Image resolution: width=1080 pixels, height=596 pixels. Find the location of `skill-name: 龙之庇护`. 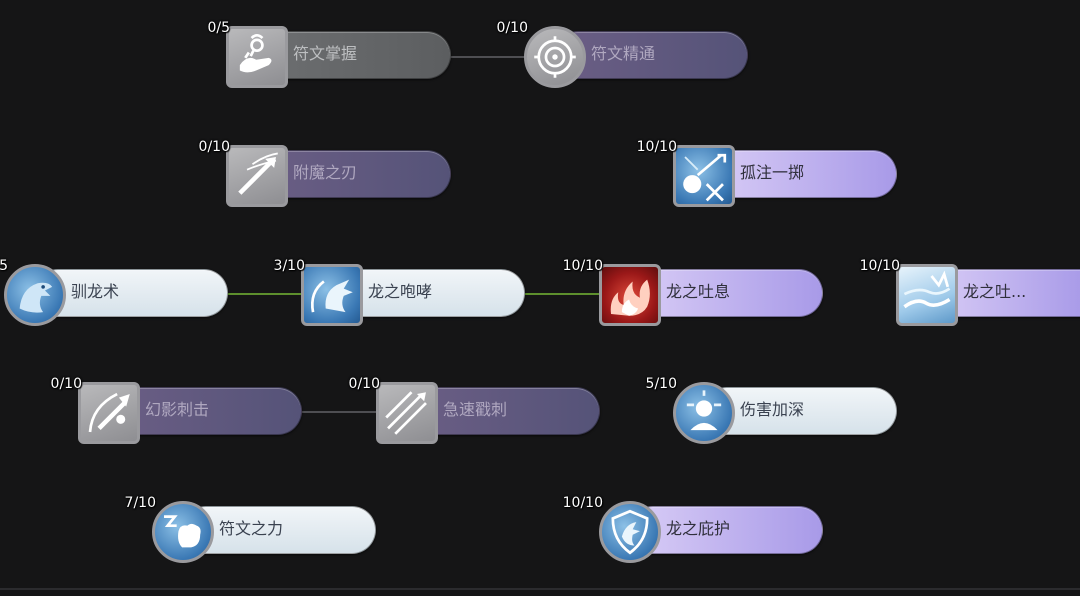

skill-name: 龙之庇护 is located at coordinates (698, 528).